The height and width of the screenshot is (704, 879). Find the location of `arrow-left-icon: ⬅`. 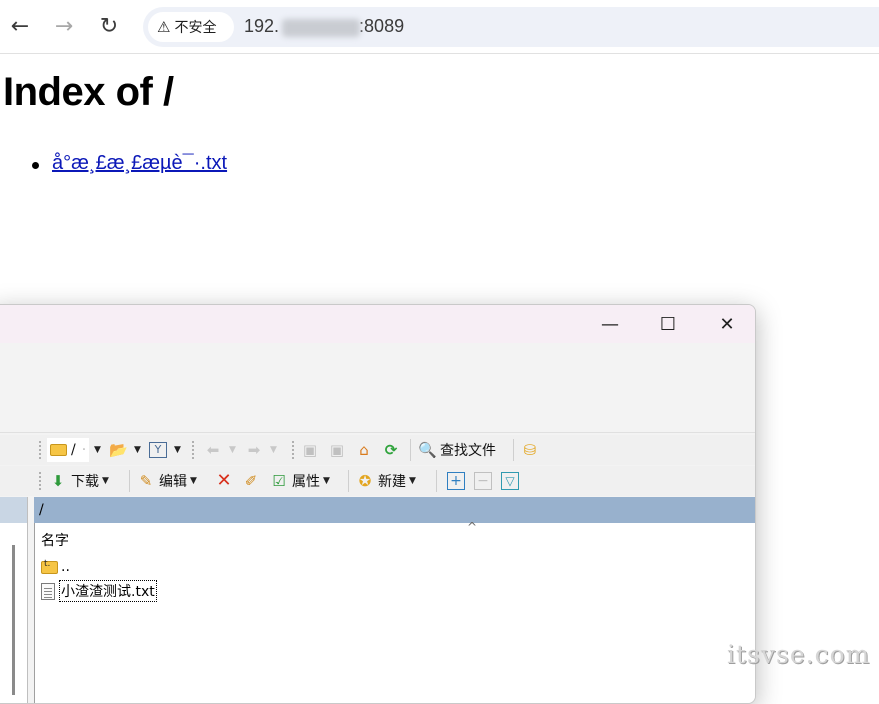

arrow-left-icon: ⬅ is located at coordinates (213, 450).